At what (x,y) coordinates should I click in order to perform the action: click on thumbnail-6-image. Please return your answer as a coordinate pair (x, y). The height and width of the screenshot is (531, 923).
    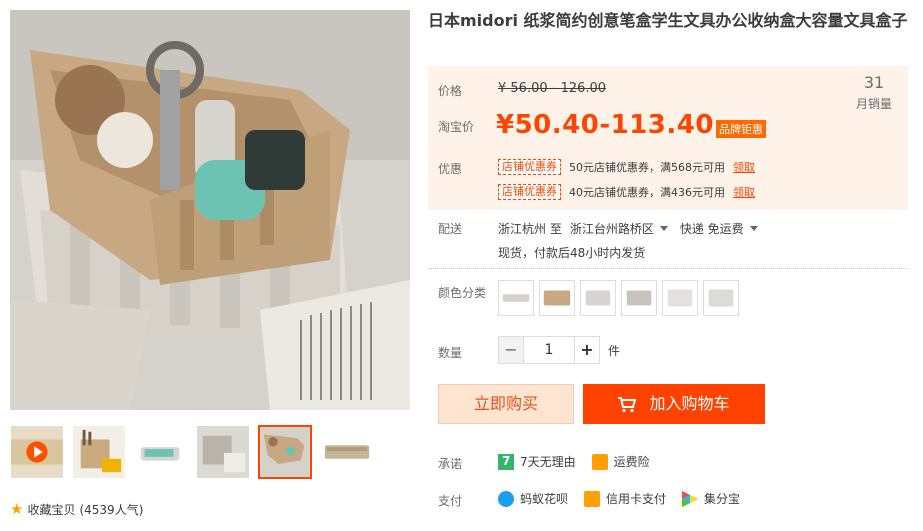
    Looking at the image, I should click on (347, 452).